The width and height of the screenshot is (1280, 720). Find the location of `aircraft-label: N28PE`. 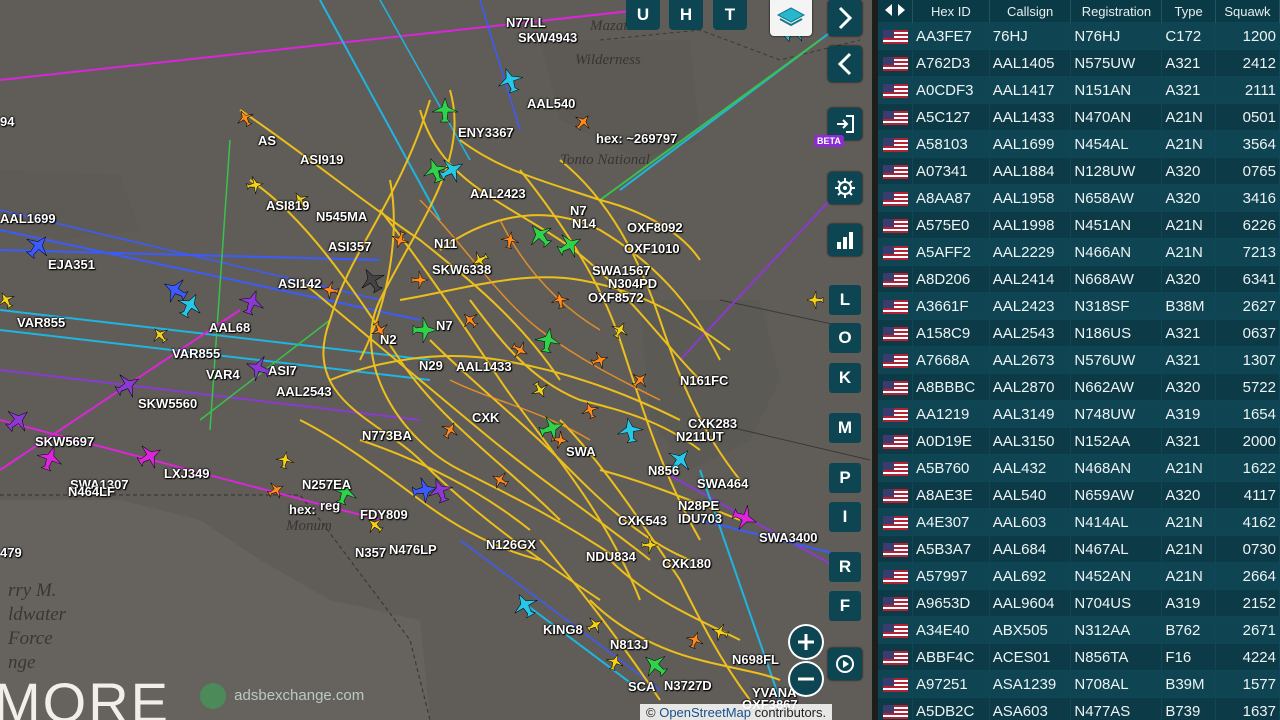

aircraft-label: N28PE is located at coordinates (698, 505).